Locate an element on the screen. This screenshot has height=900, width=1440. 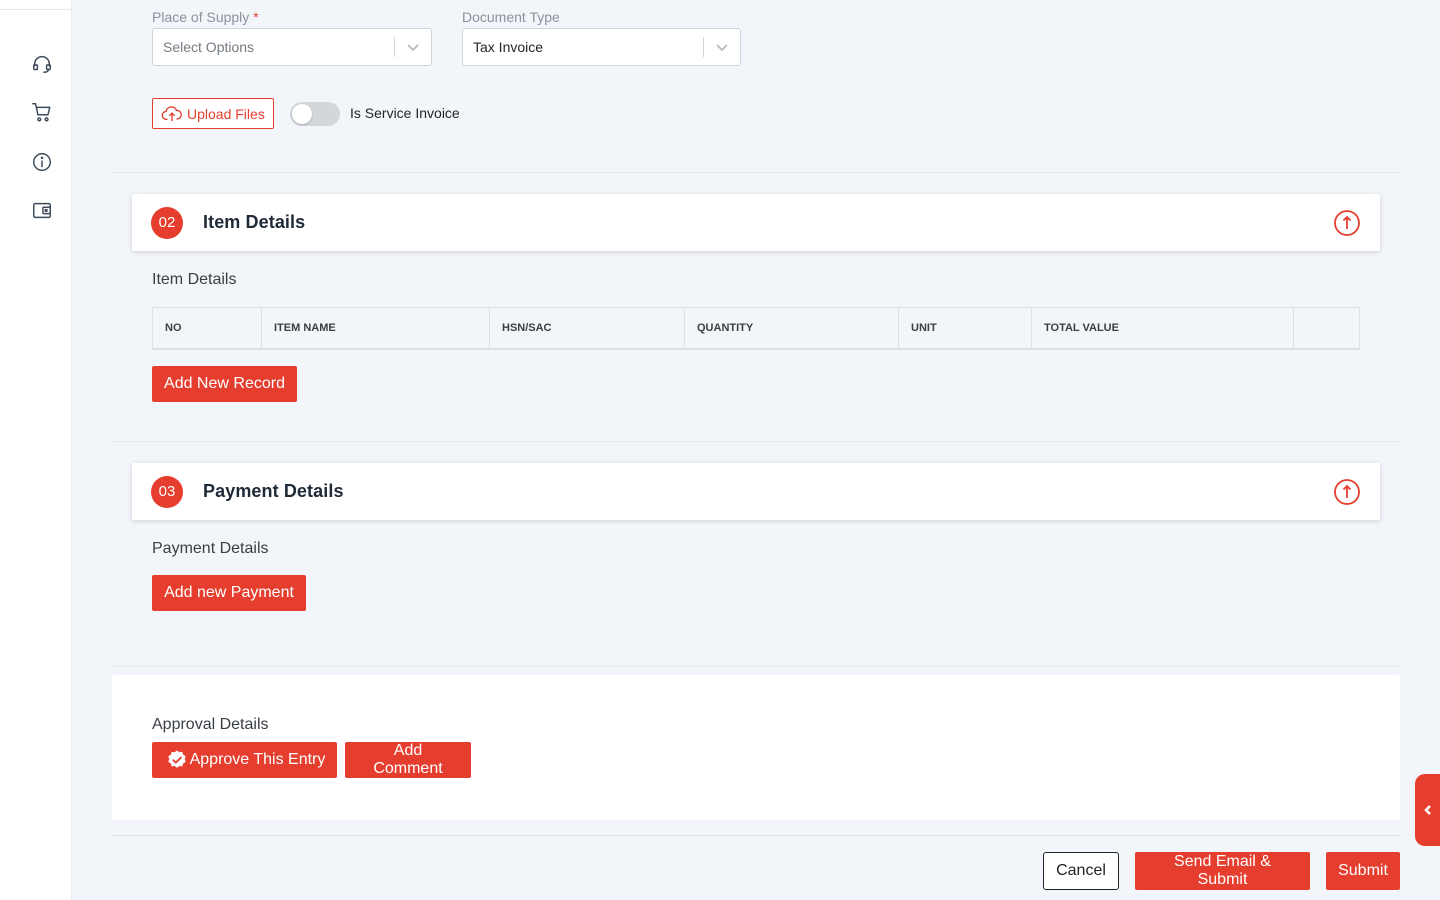
service-invoice-toggle is located at coordinates (315, 114).